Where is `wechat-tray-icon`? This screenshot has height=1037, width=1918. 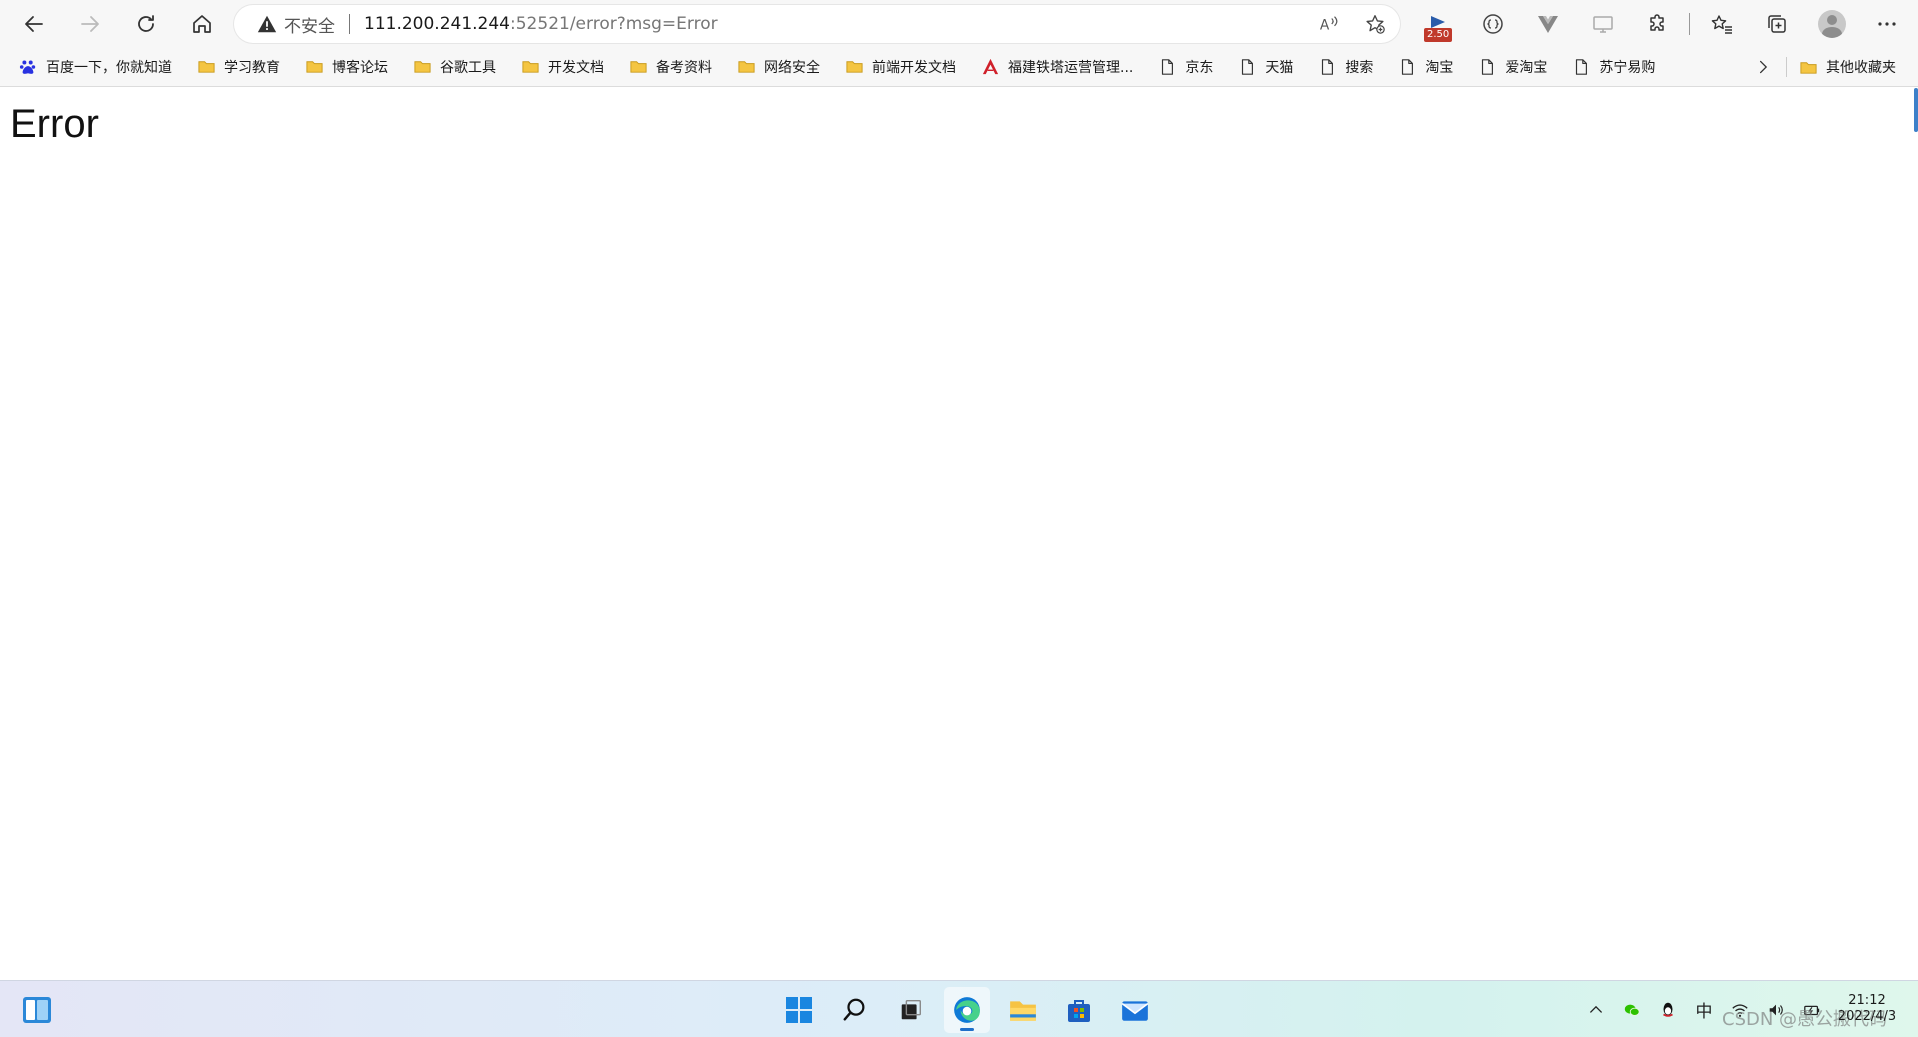
wechat-tray-icon is located at coordinates (1632, 1010).